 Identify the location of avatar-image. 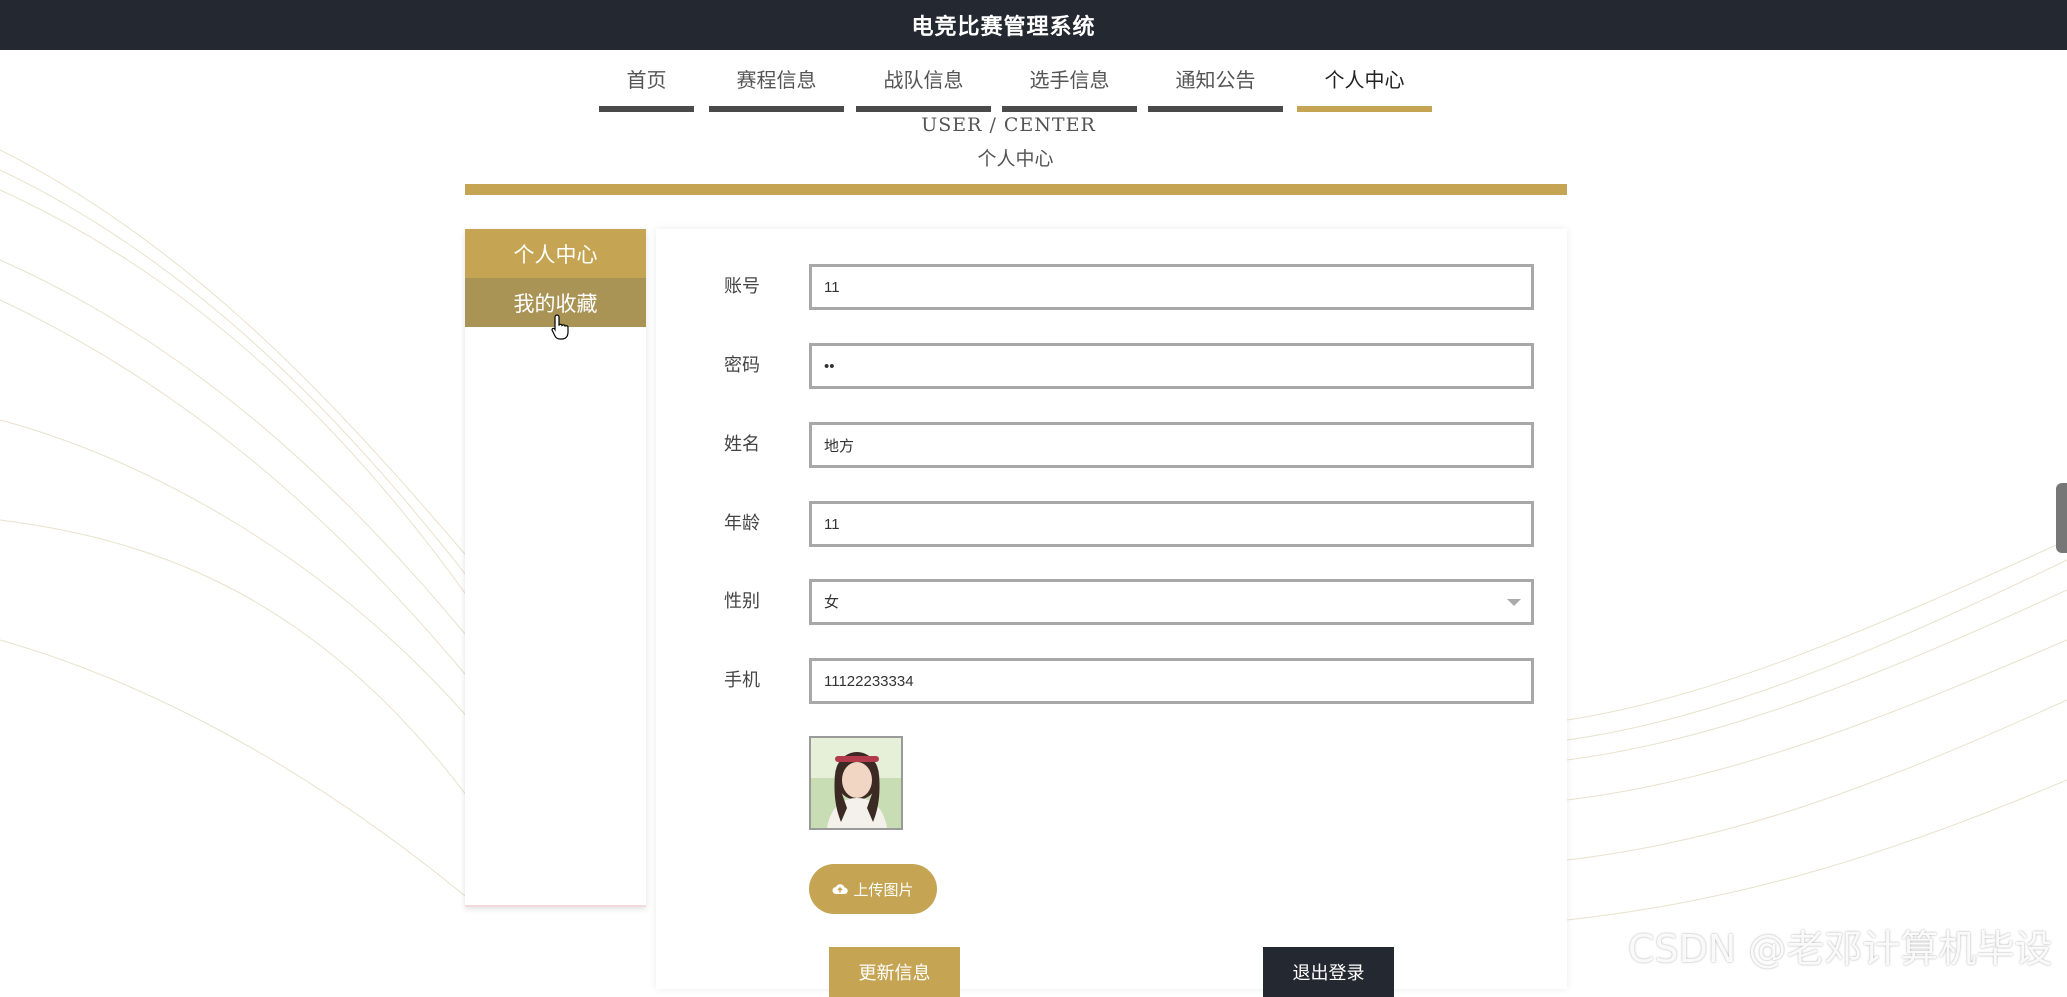
(856, 783).